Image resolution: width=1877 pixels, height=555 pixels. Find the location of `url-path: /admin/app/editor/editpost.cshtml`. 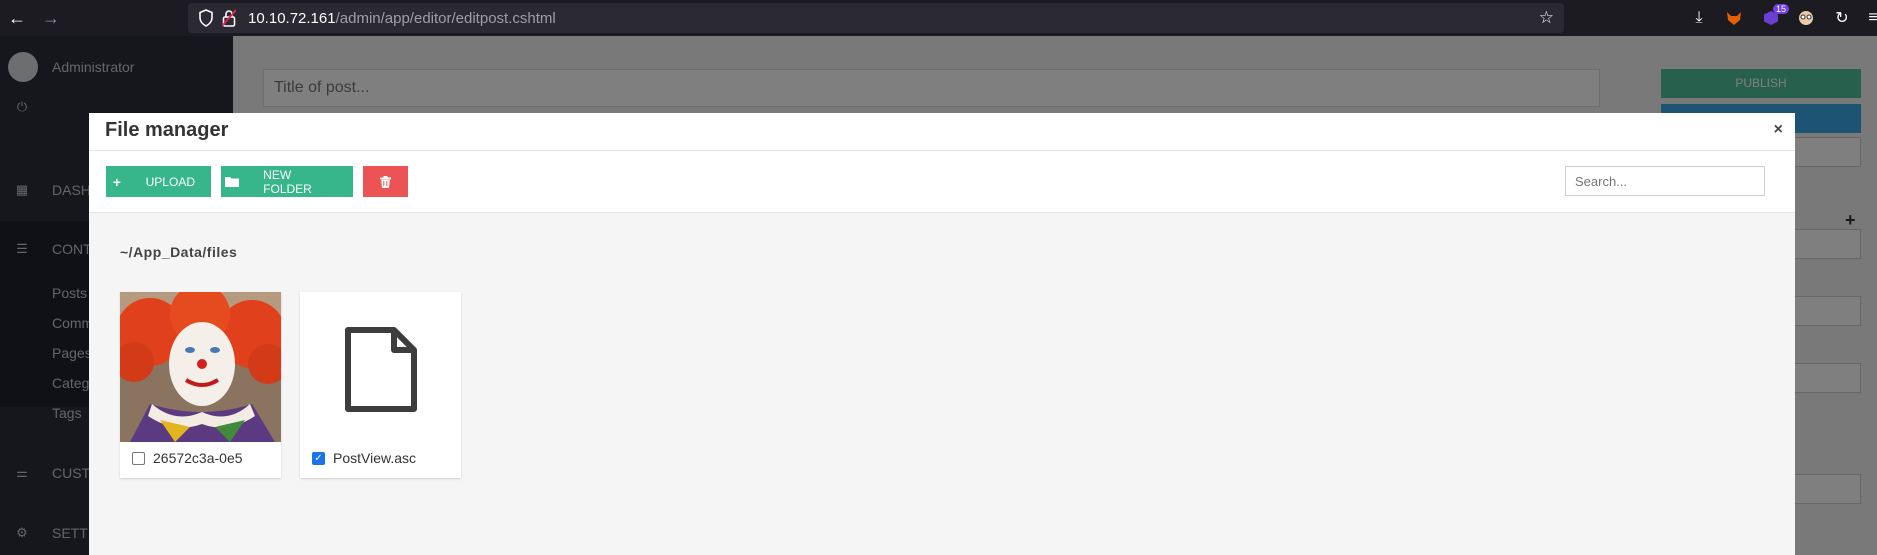

url-path: /admin/app/editor/editpost.cshtml is located at coordinates (445, 18).